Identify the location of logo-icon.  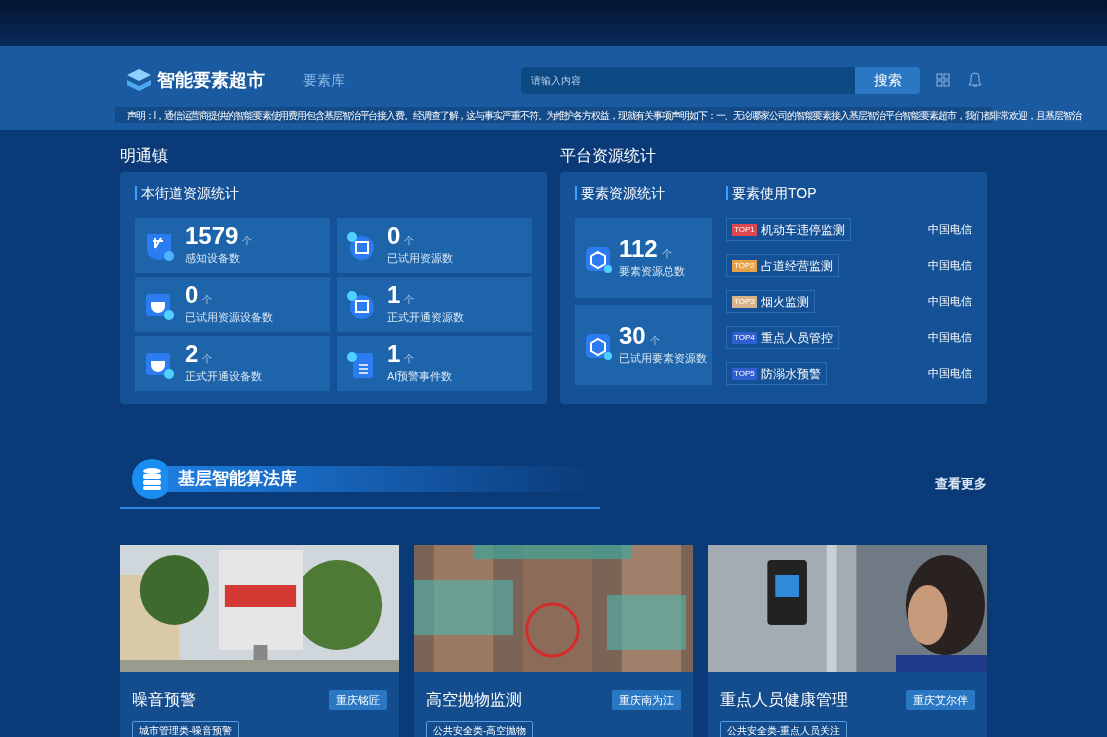
(139, 80).